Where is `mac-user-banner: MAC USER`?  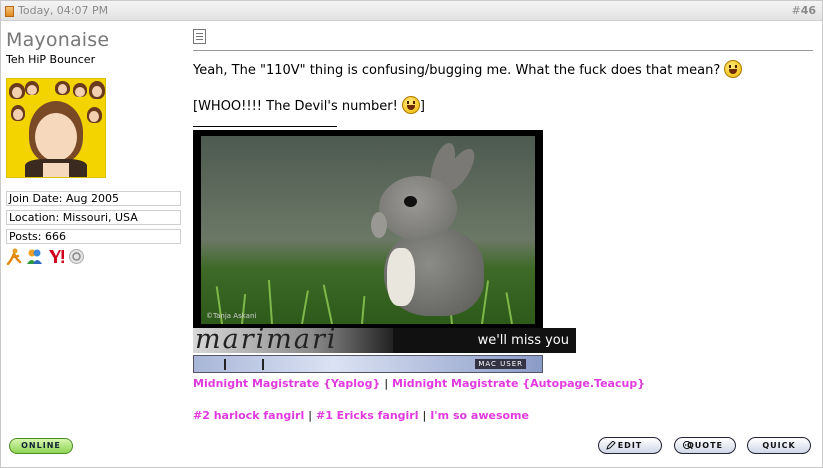
mac-user-banner: MAC USER is located at coordinates (368, 364).